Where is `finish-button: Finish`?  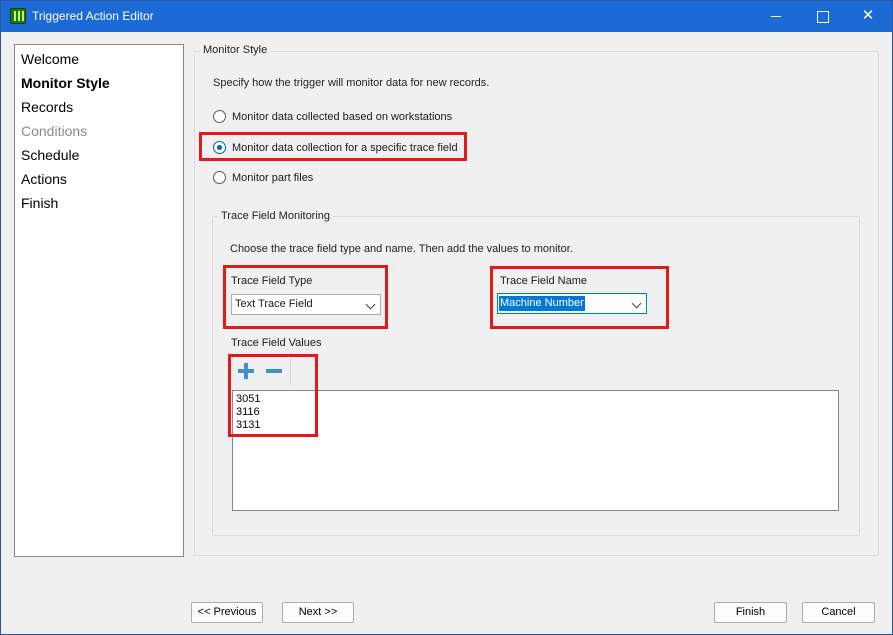 finish-button: Finish is located at coordinates (750, 612).